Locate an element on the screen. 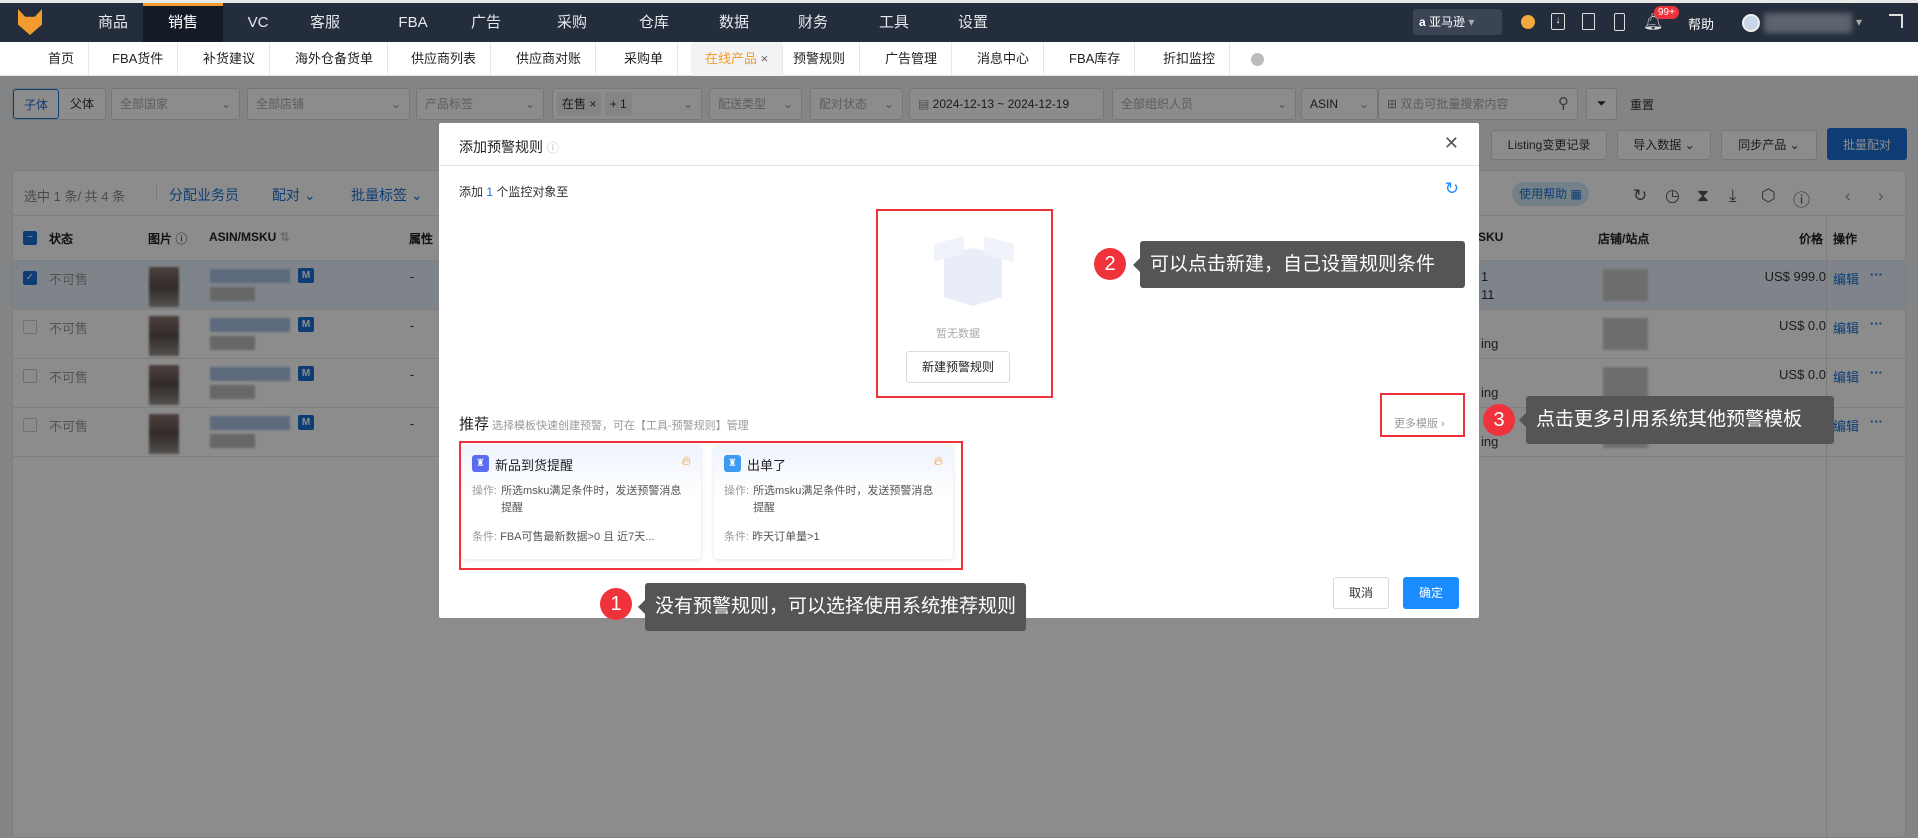 The height and width of the screenshot is (838, 1918). tab-label: 采购单 is located at coordinates (644, 58).